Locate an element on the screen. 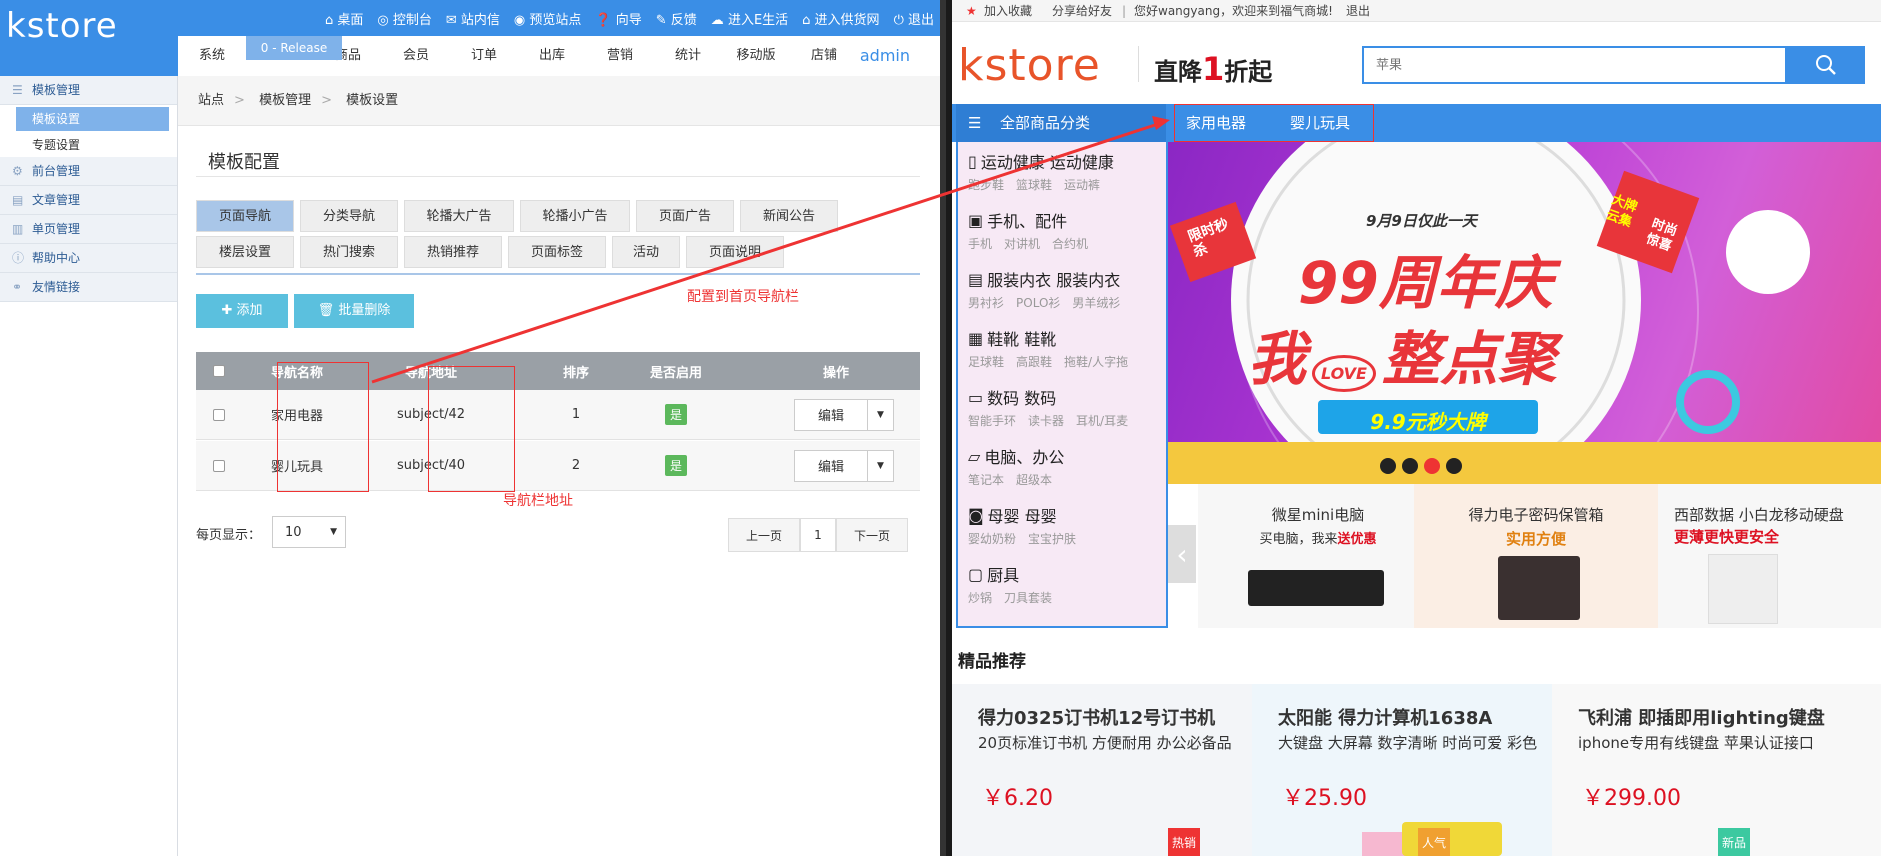 The width and height of the screenshot is (1881, 856). category-clothing: ▤ 服装内衣 服装内衣 男衬衫 POLO衫 男羊绒衫 is located at coordinates (1066, 290).